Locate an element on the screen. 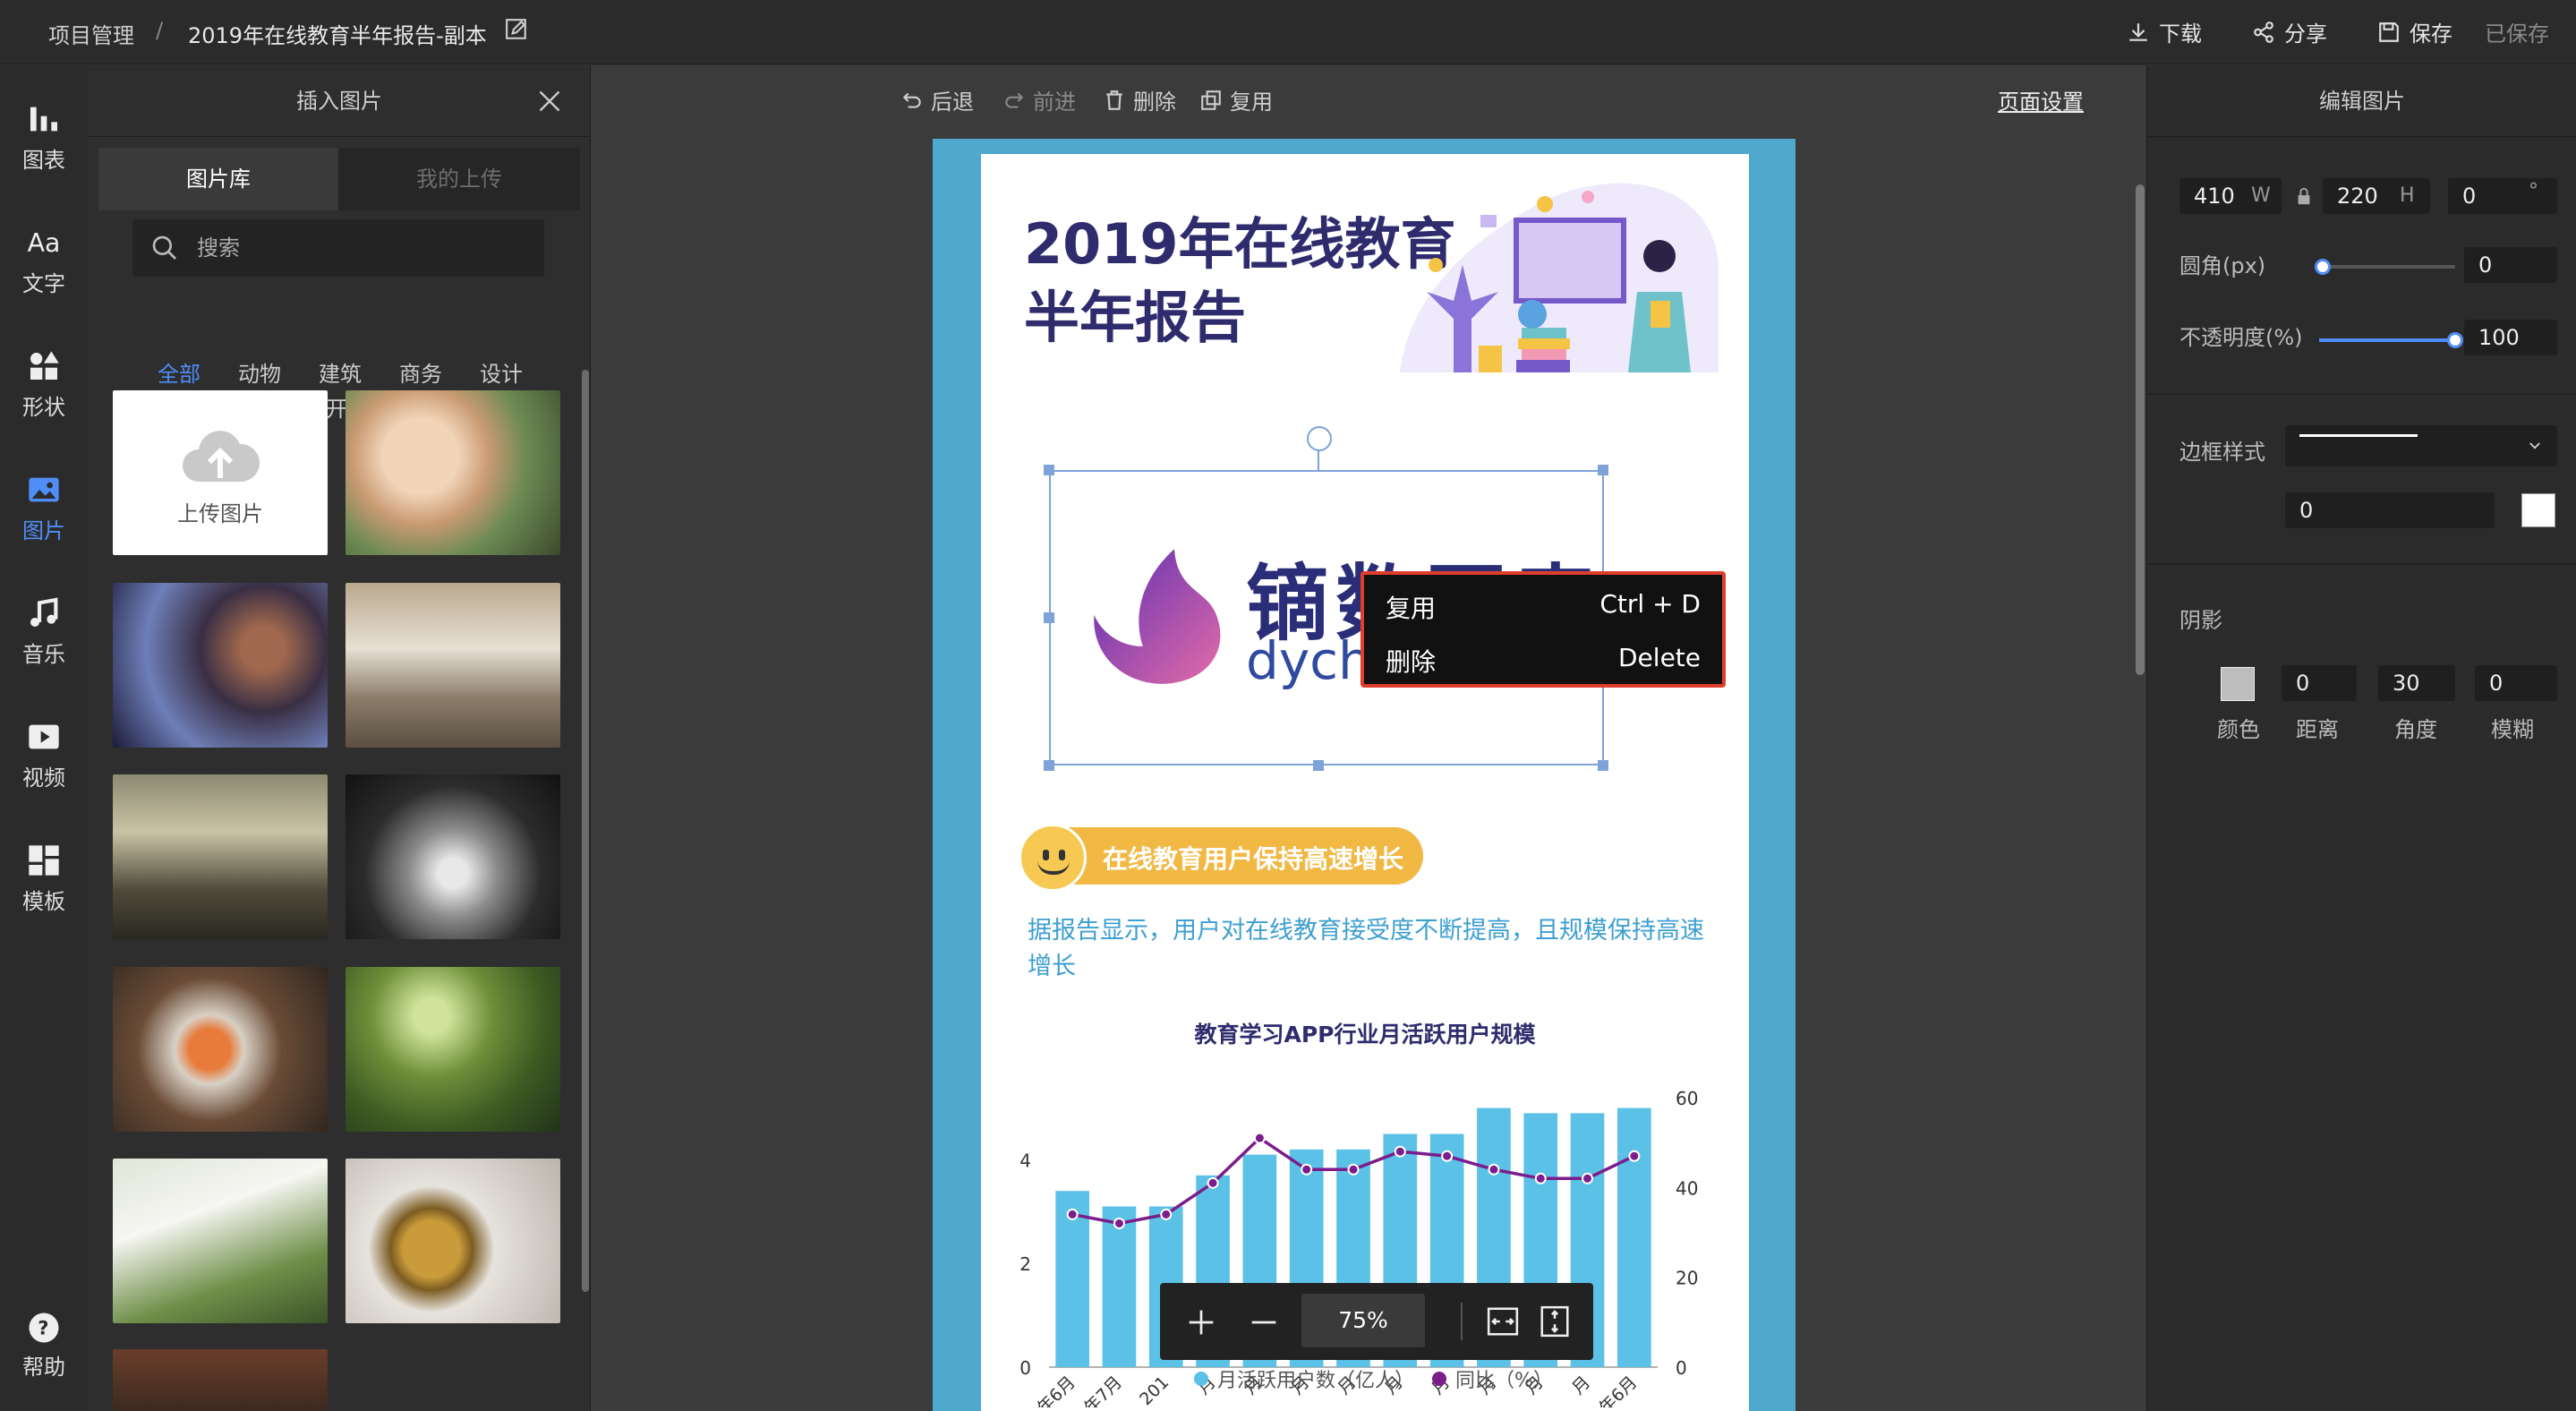 The image size is (2576, 1411). canvas-scrollbar is located at coordinates (2140, 429).